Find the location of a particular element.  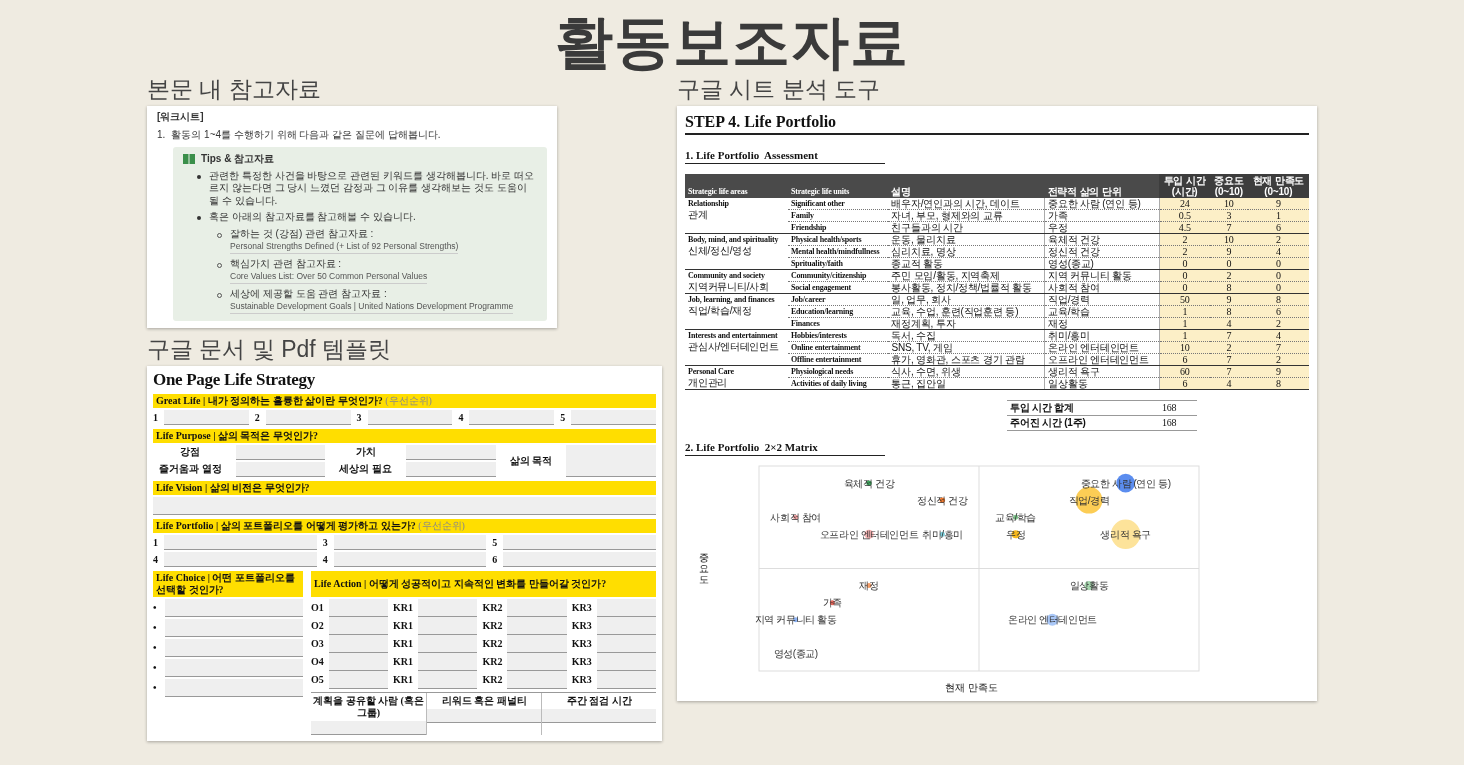

field-number: 4 is located at coordinates (155, 559).